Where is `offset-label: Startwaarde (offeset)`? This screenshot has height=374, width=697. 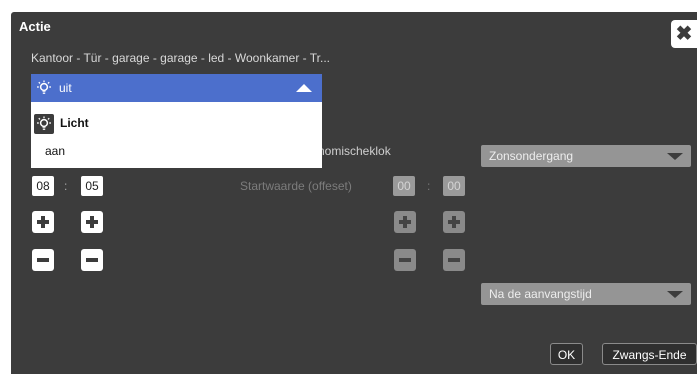
offset-label: Startwaarde (offeset) is located at coordinates (296, 186).